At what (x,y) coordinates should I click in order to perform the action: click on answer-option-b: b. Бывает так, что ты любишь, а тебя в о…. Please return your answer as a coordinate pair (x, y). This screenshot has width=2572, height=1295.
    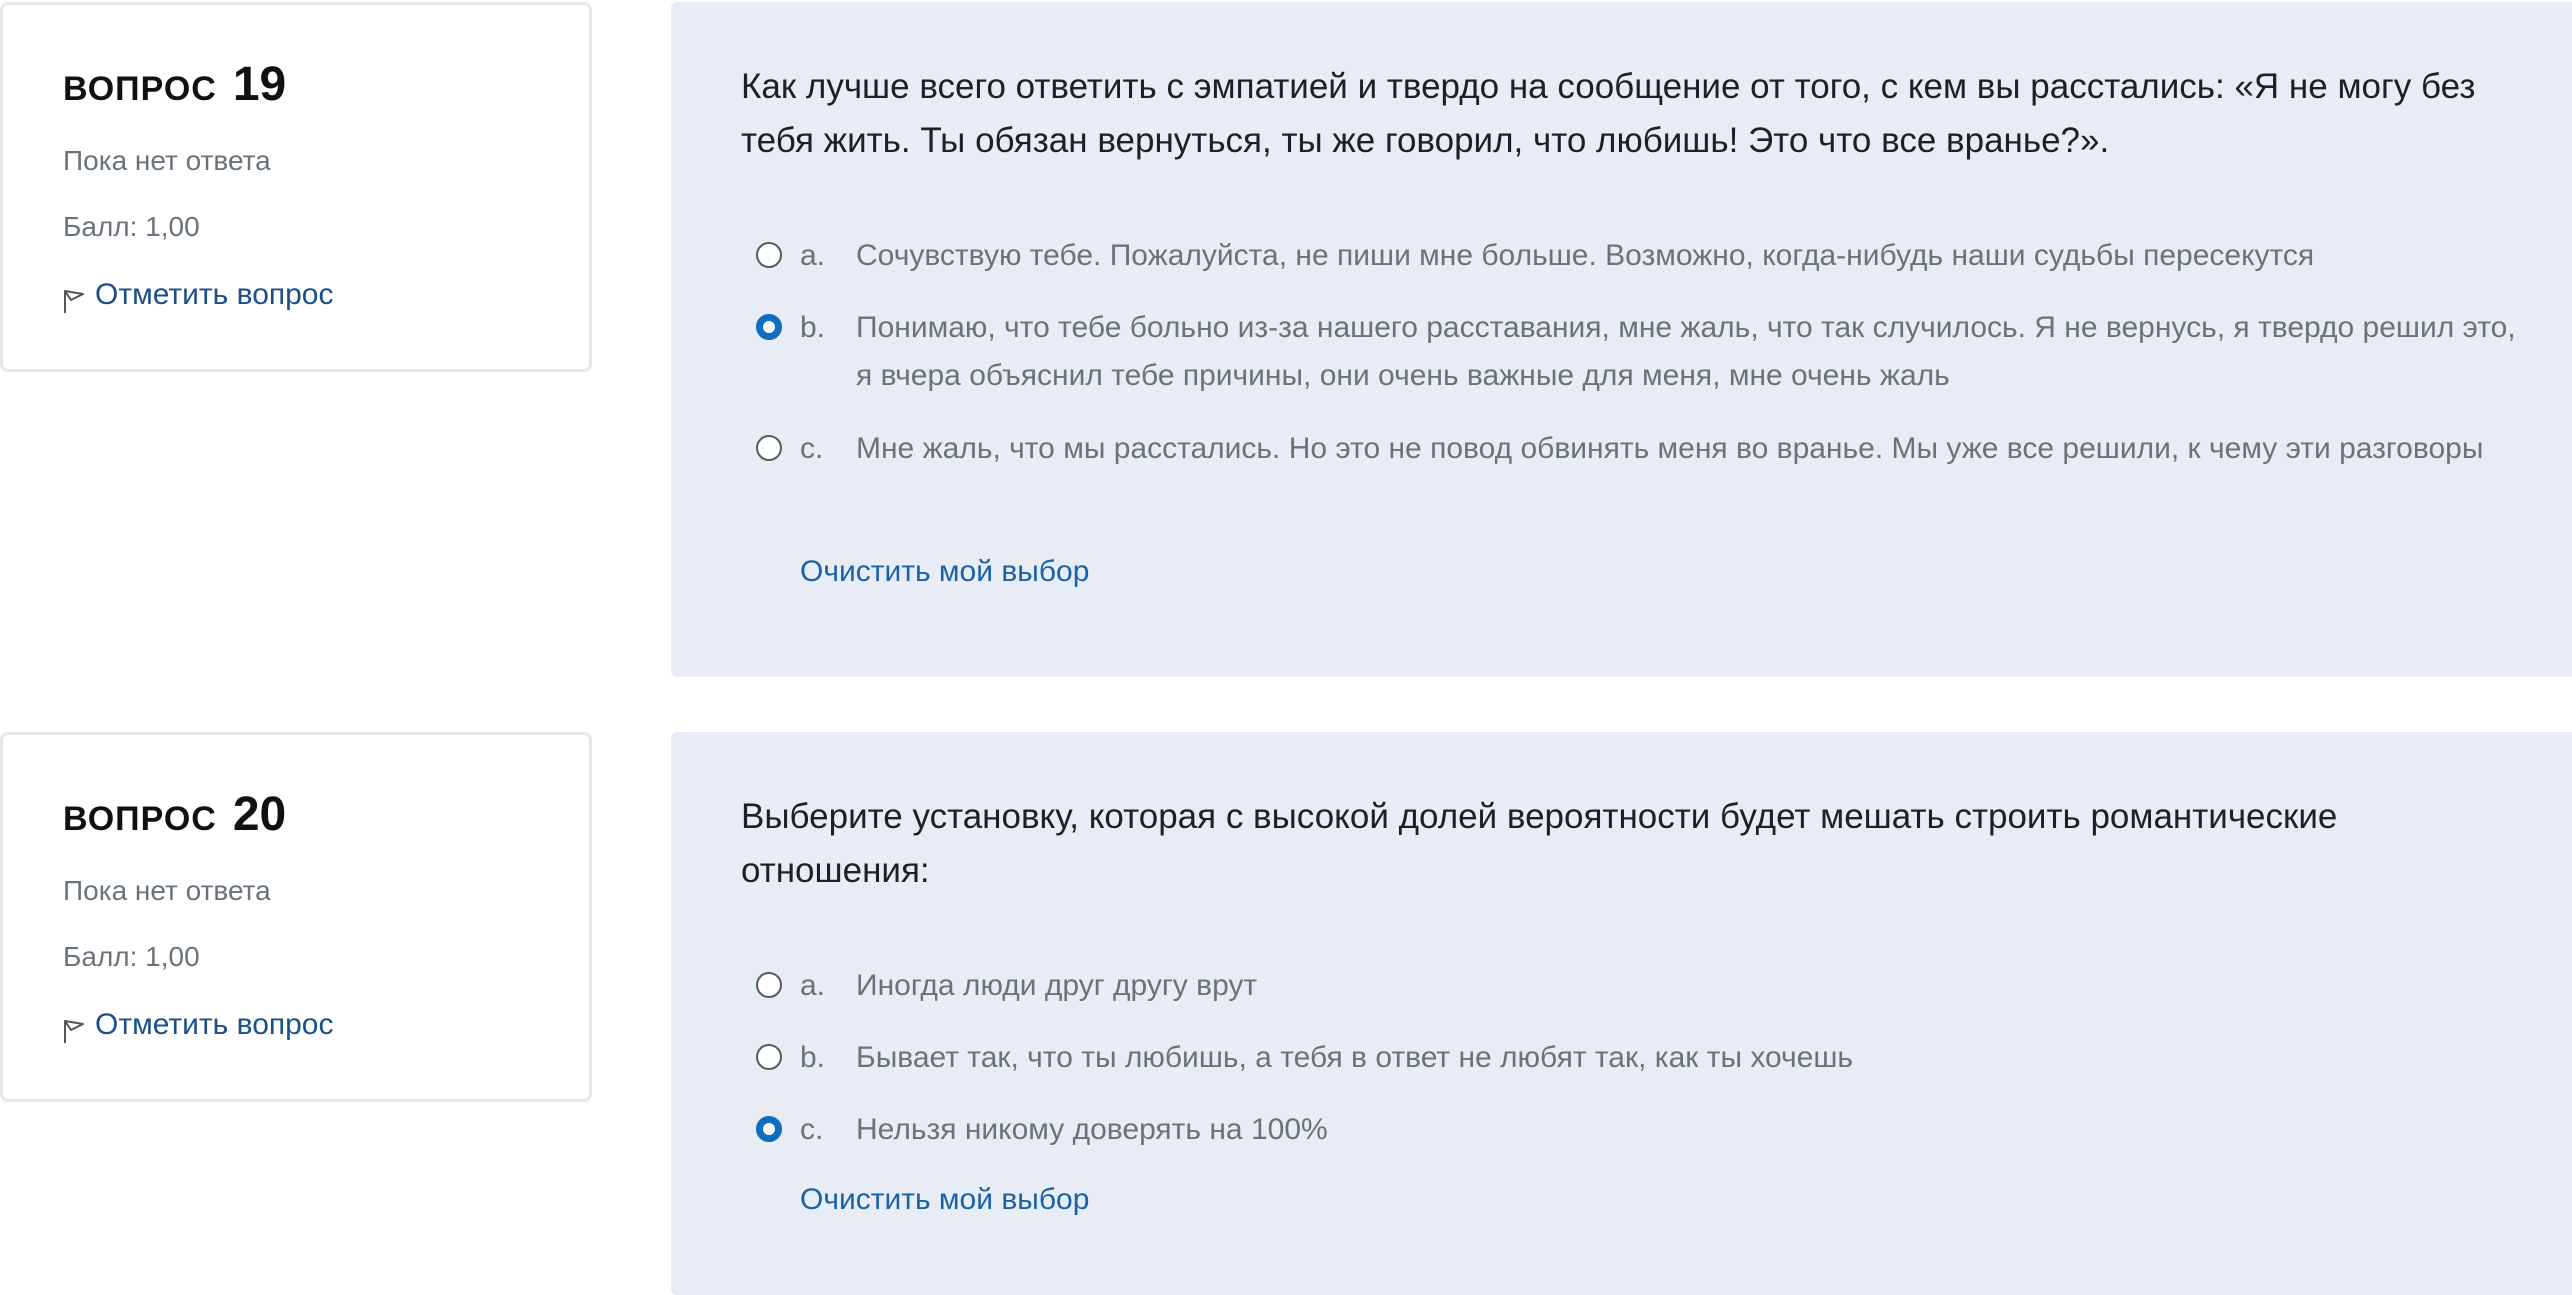
    Looking at the image, I should click on (1646, 1058).